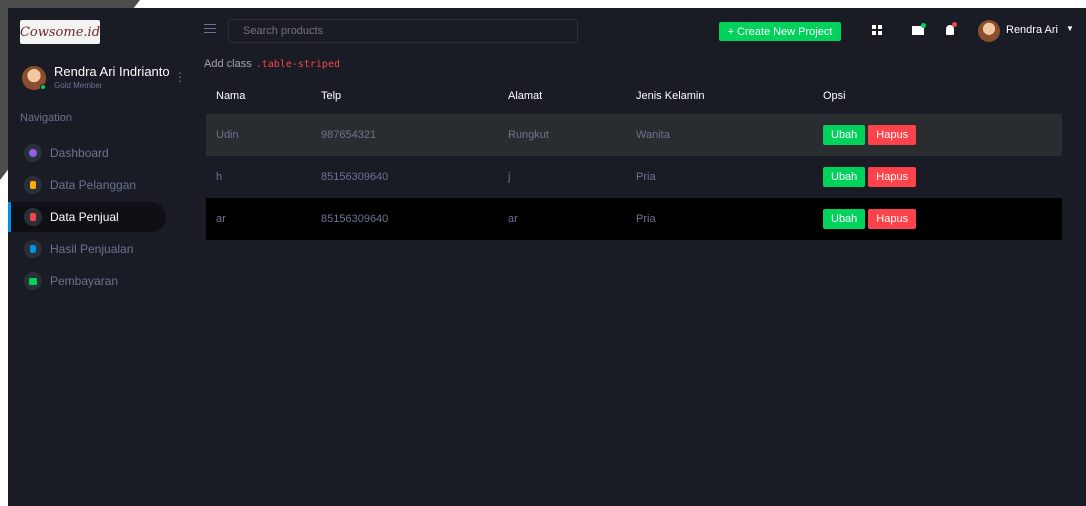  Describe the element at coordinates (93, 185) in the screenshot. I see `sidebar-item-label: Data Pelanggan` at that location.